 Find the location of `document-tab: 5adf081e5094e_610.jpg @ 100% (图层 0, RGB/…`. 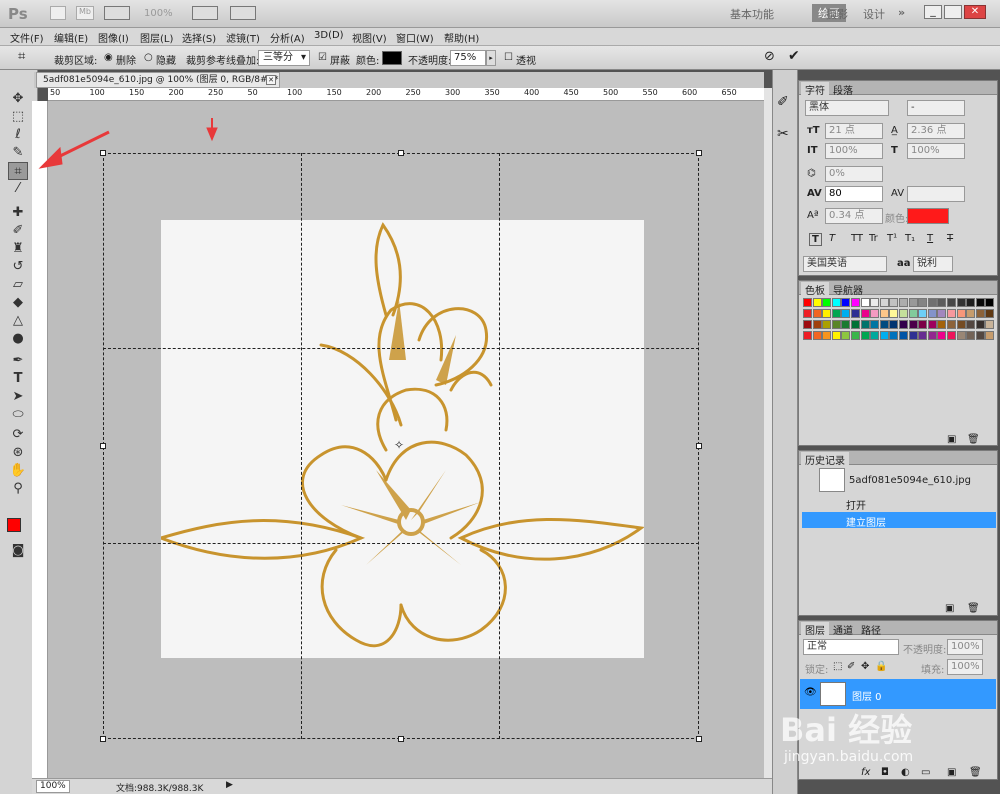

document-tab: 5adf081e5094e_610.jpg @ 100% (图层 0, RGB/… is located at coordinates (158, 80).